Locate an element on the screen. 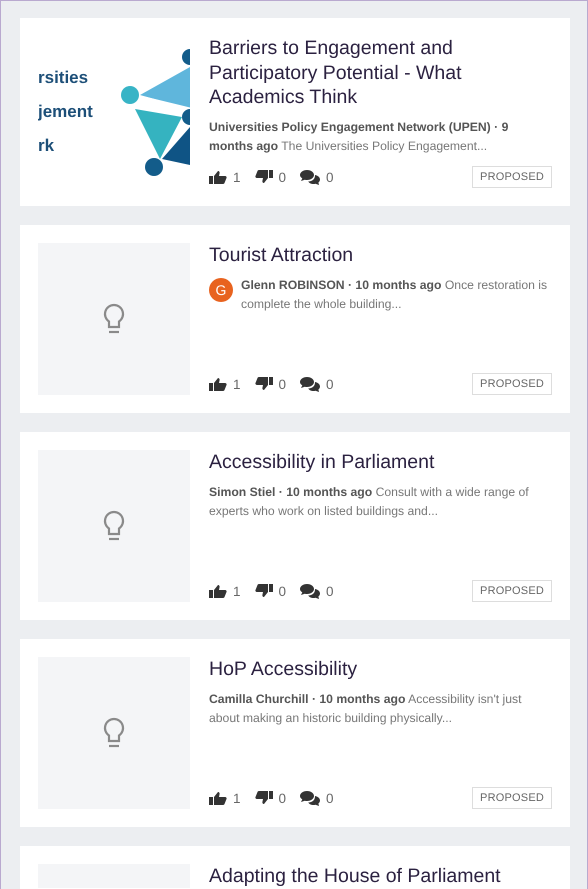 The width and height of the screenshot is (588, 889). idea-card: Adapting the House of Parliament is located at coordinates (295, 867).